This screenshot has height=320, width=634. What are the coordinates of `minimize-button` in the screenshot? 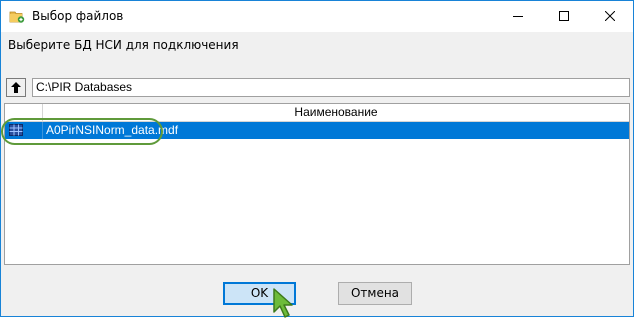 It's located at (518, 16).